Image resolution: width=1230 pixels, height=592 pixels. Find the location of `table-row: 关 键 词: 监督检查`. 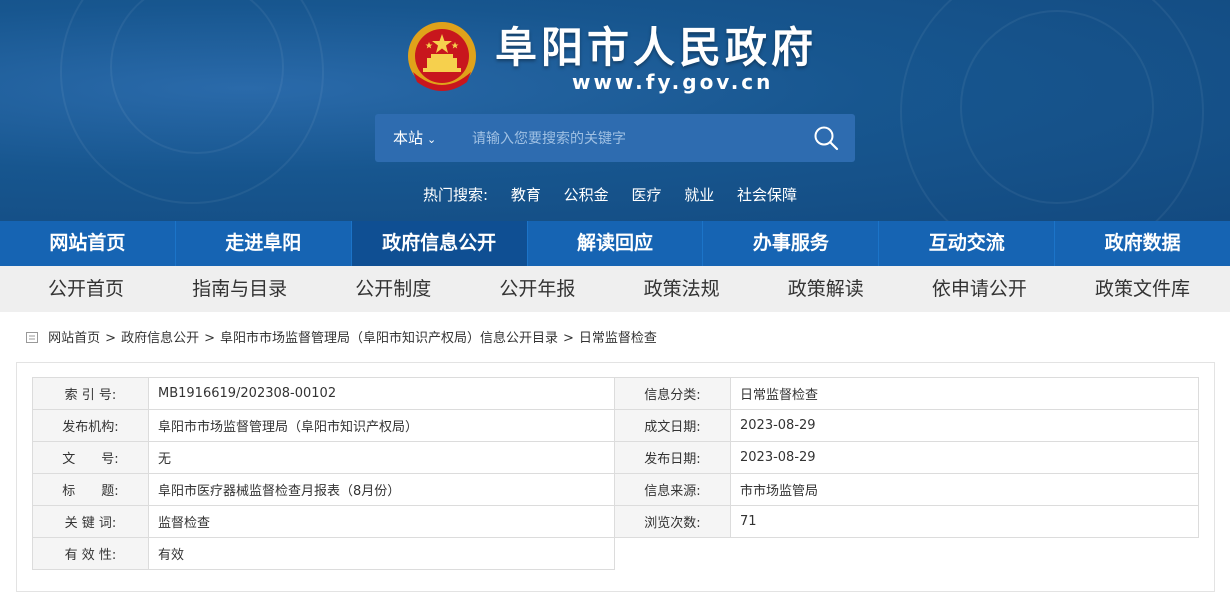

table-row: 关 键 词: 监督检查 is located at coordinates (323, 521).